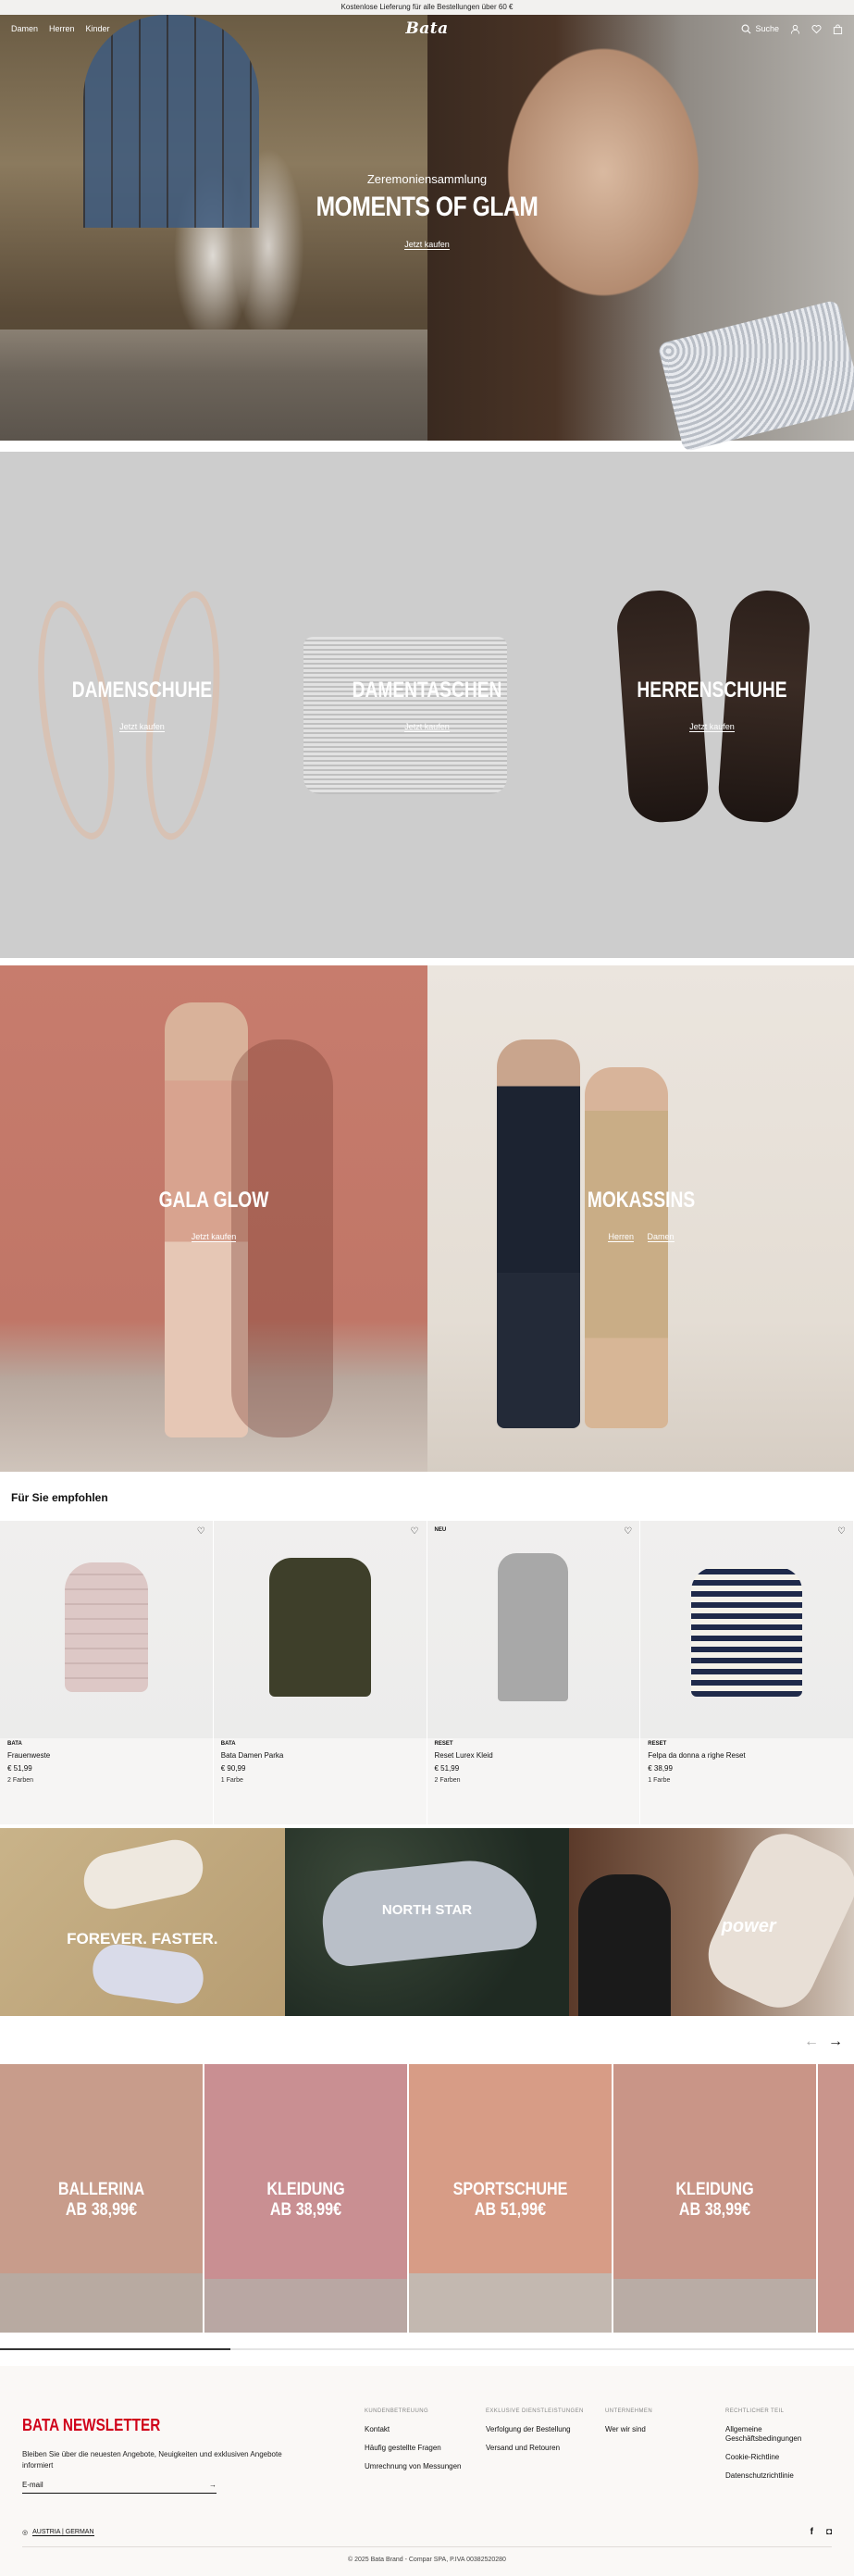 Image resolution: width=854 pixels, height=2576 pixels. I want to click on header-actions: Suche, so click(792, 28).